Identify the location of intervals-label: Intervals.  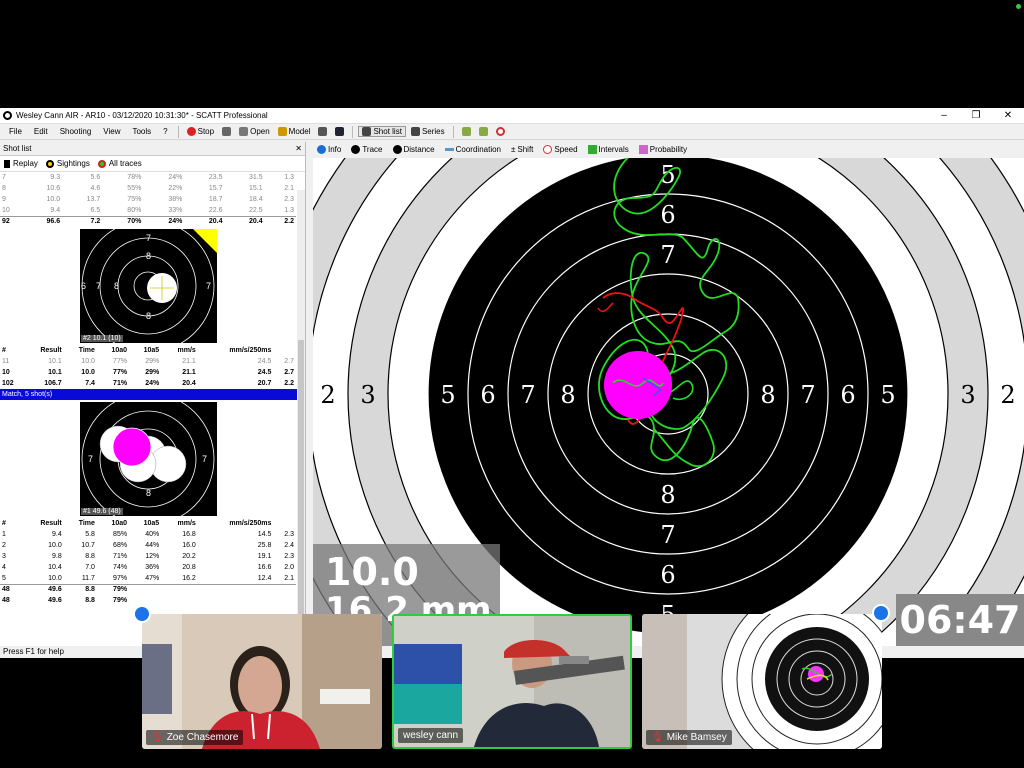
(613, 149).